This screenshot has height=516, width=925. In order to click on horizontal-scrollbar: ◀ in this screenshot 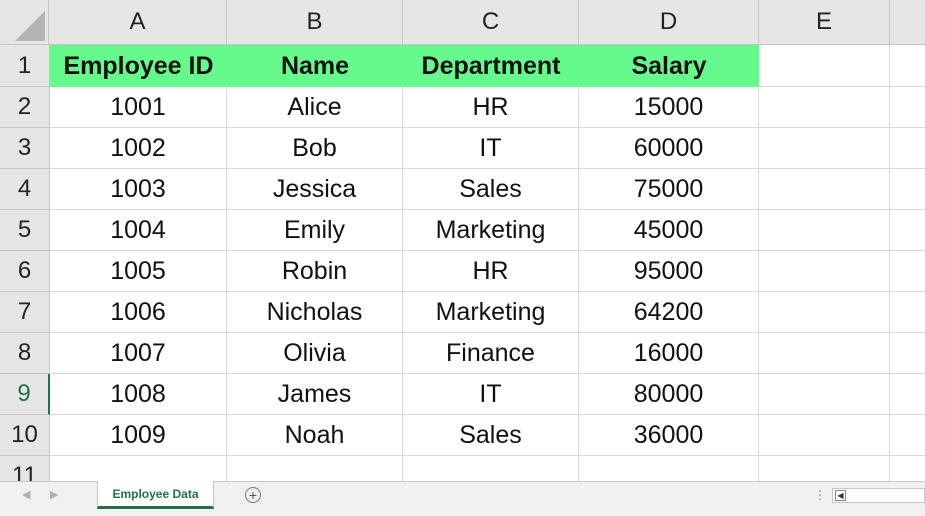, I will do `click(878, 495)`.